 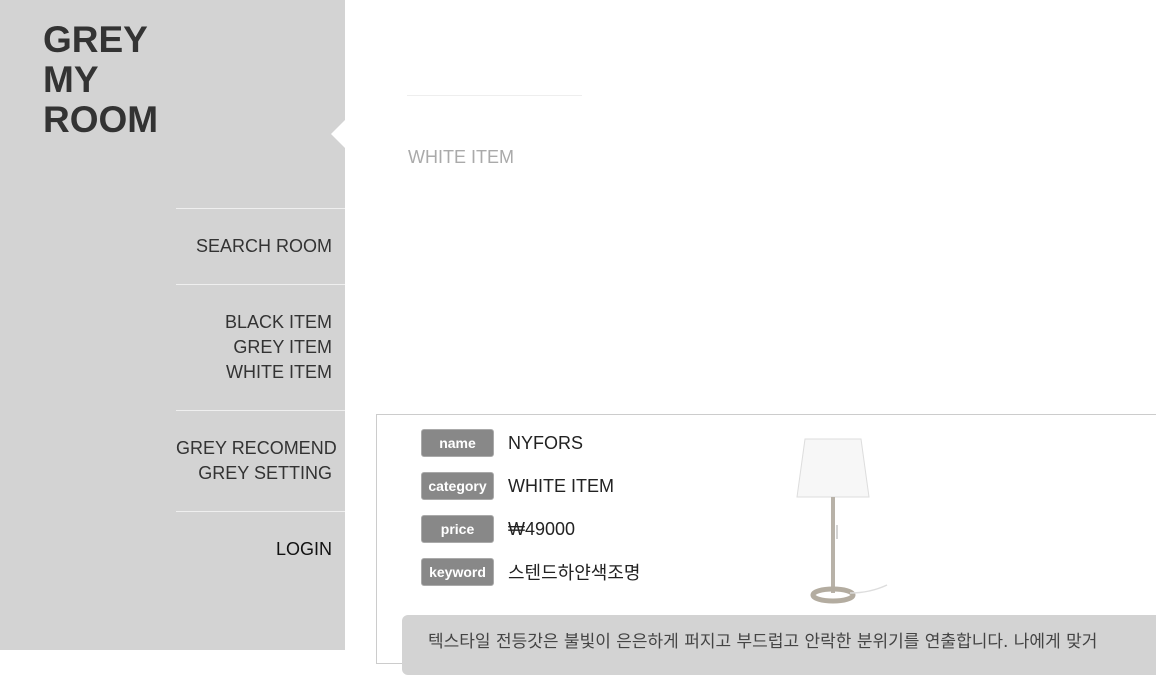 What do you see at coordinates (842, 521) in the screenshot?
I see `floor-lamp-icon` at bounding box center [842, 521].